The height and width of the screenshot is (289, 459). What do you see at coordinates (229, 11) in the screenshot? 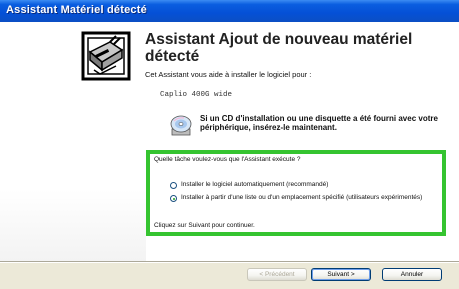
I see `title-bar: Assistant Matériel détecté` at bounding box center [229, 11].